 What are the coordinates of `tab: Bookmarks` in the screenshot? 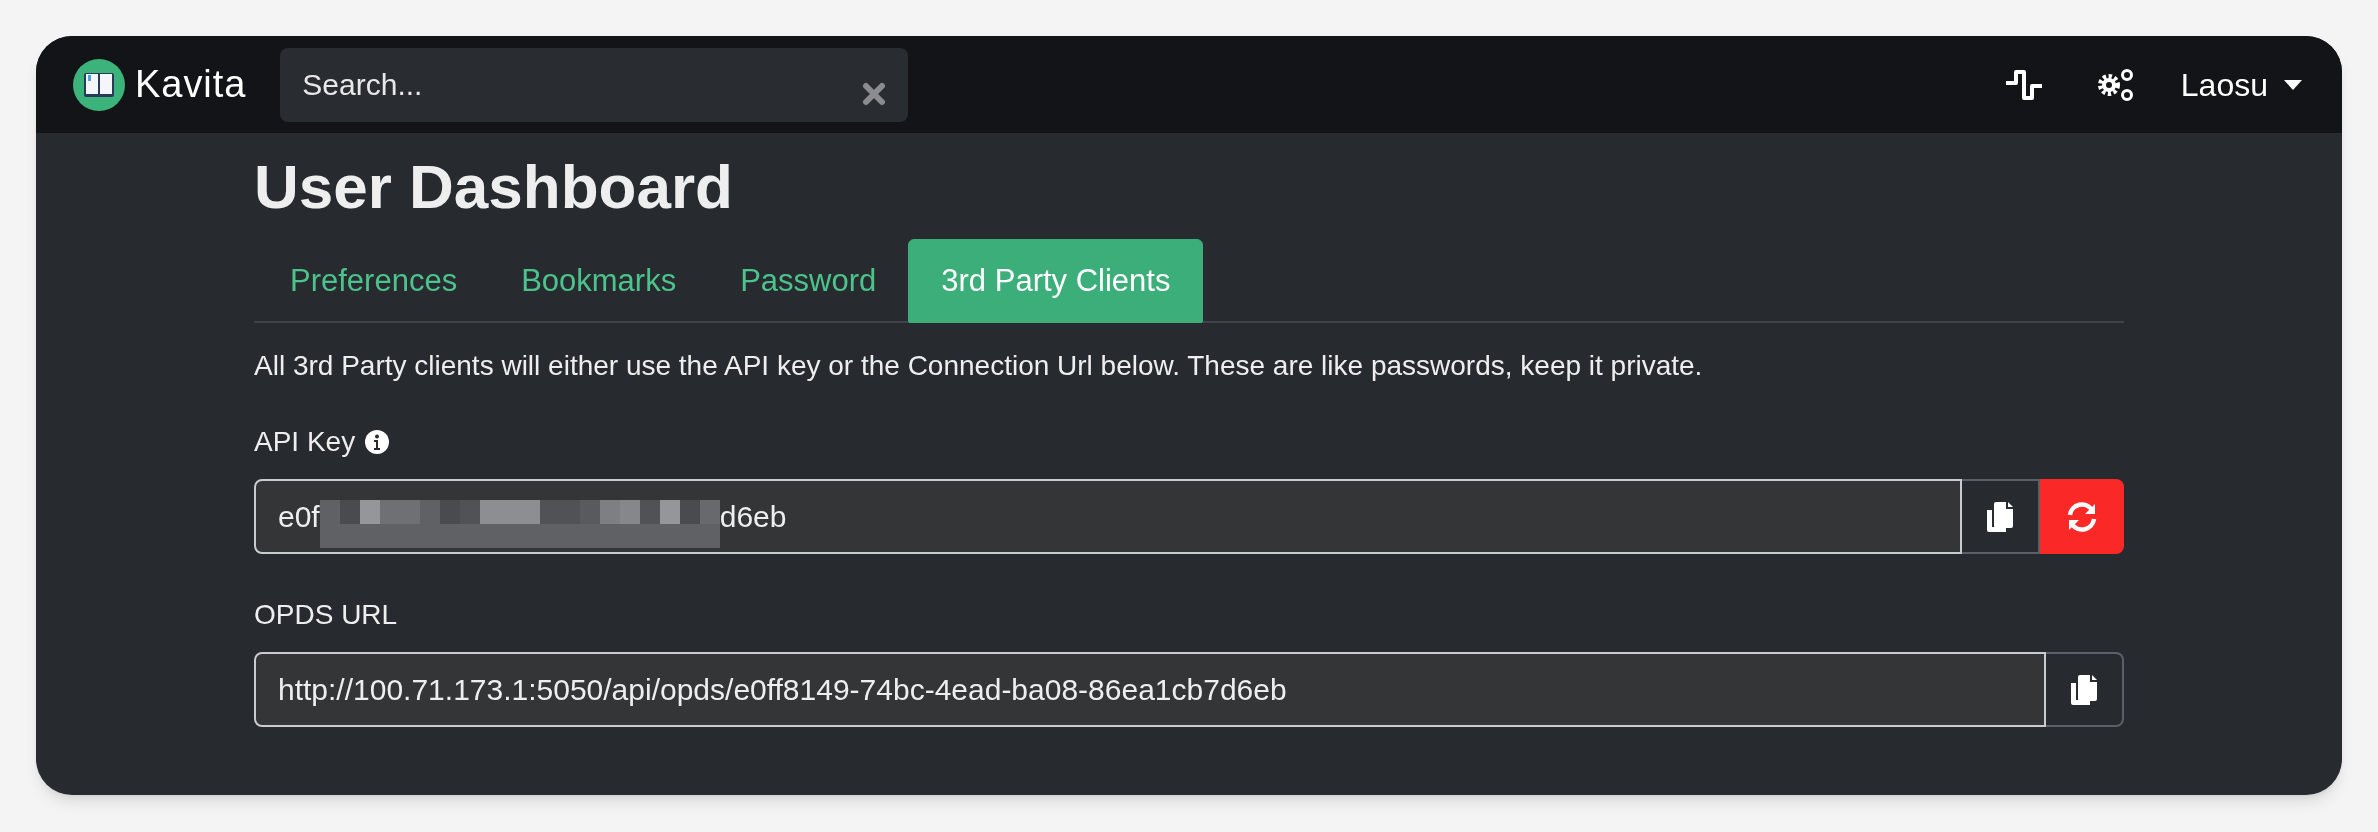 It's located at (599, 281).